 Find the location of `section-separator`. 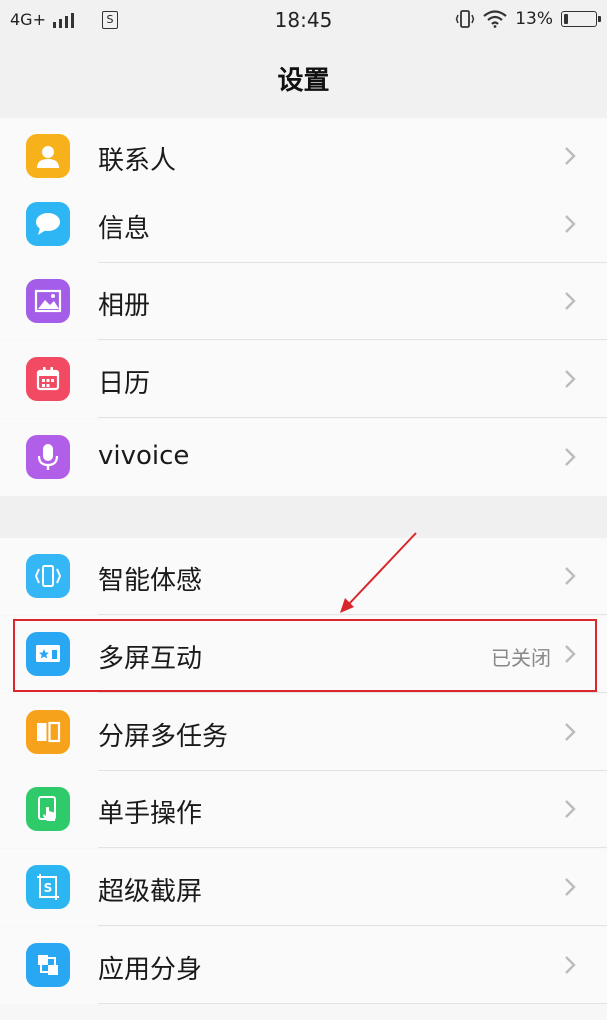

section-separator is located at coordinates (303, 517).